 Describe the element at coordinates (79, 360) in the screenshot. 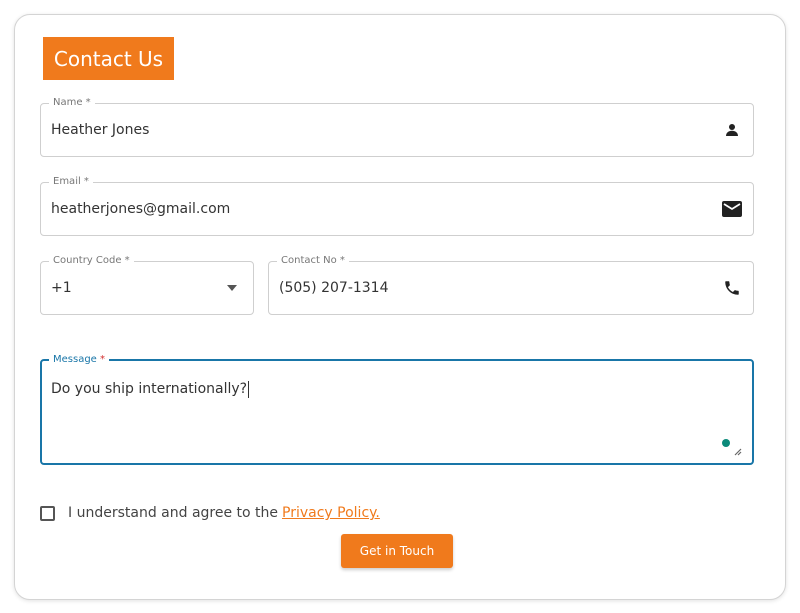

I see `message-label: Message *` at that location.